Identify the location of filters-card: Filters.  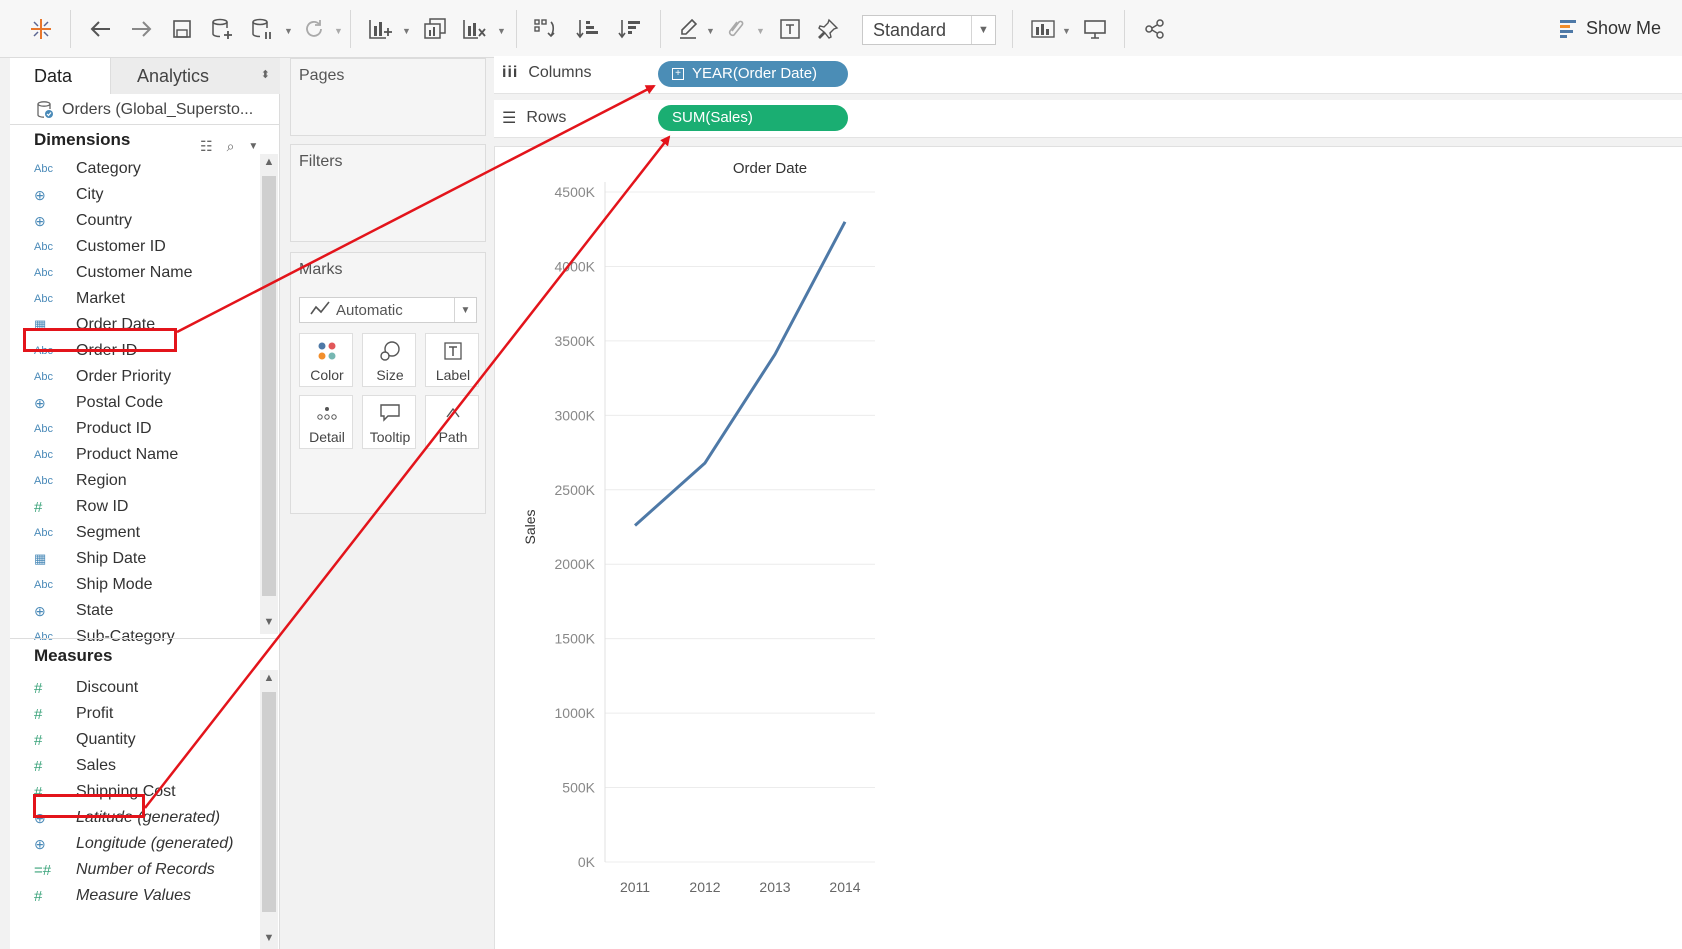
(388, 193).